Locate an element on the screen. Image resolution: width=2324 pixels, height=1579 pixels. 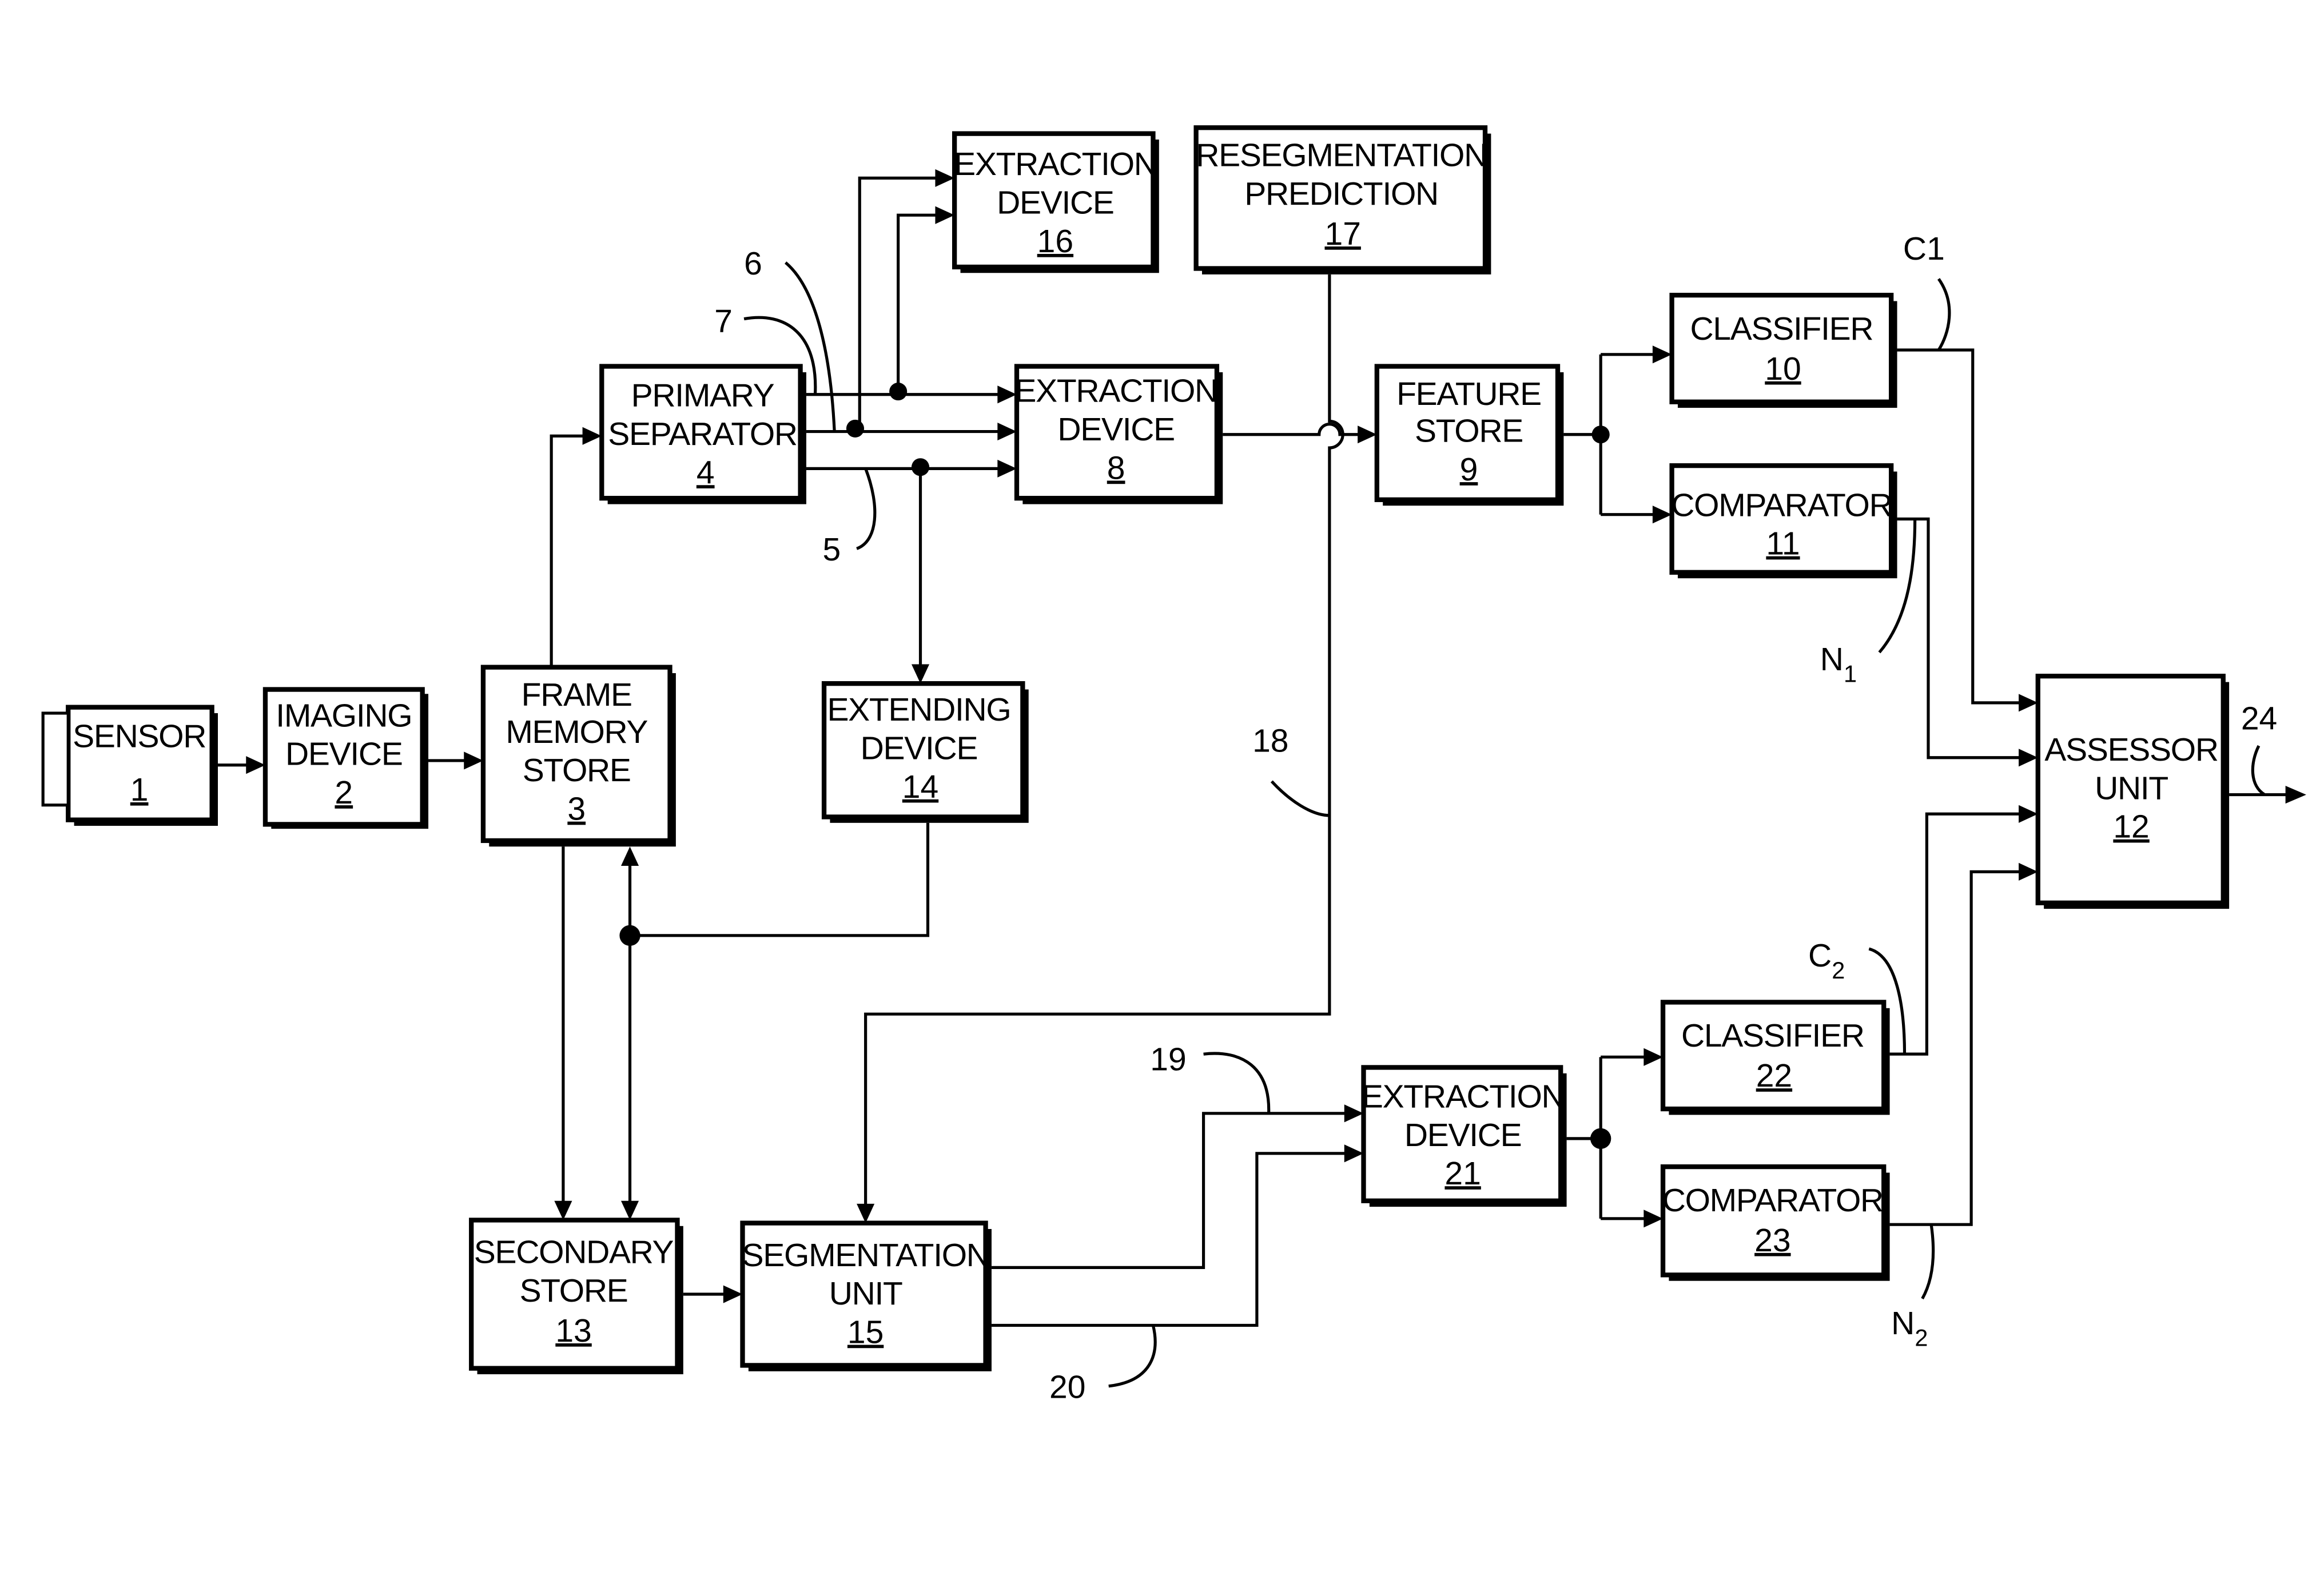
box-label: MEMORY is located at coordinates (576, 732).